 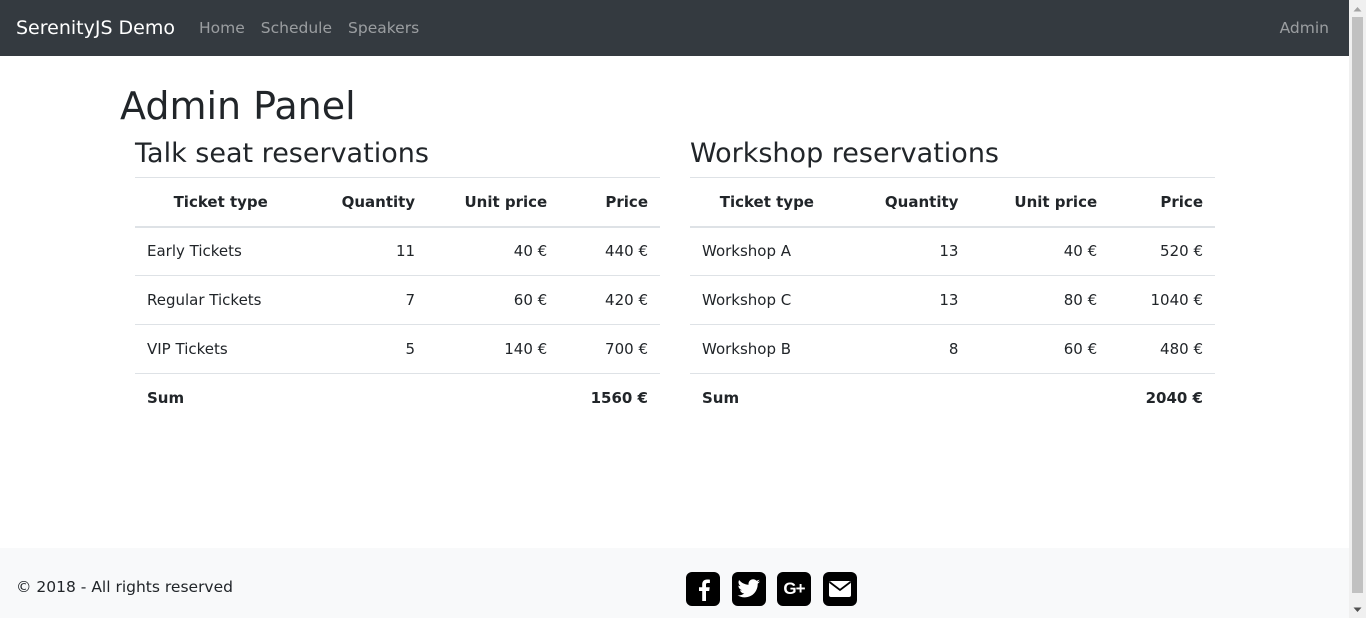 I want to click on table-row: VIP Tickets 5 140 € 700 €, so click(x=397, y=349).